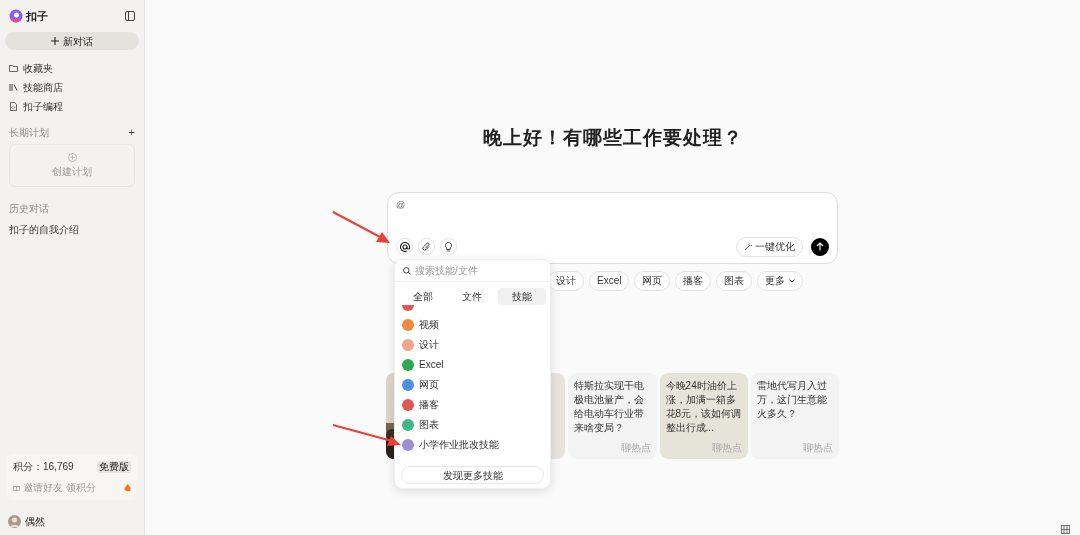  I want to click on filter-tab: 文件, so click(472, 296).